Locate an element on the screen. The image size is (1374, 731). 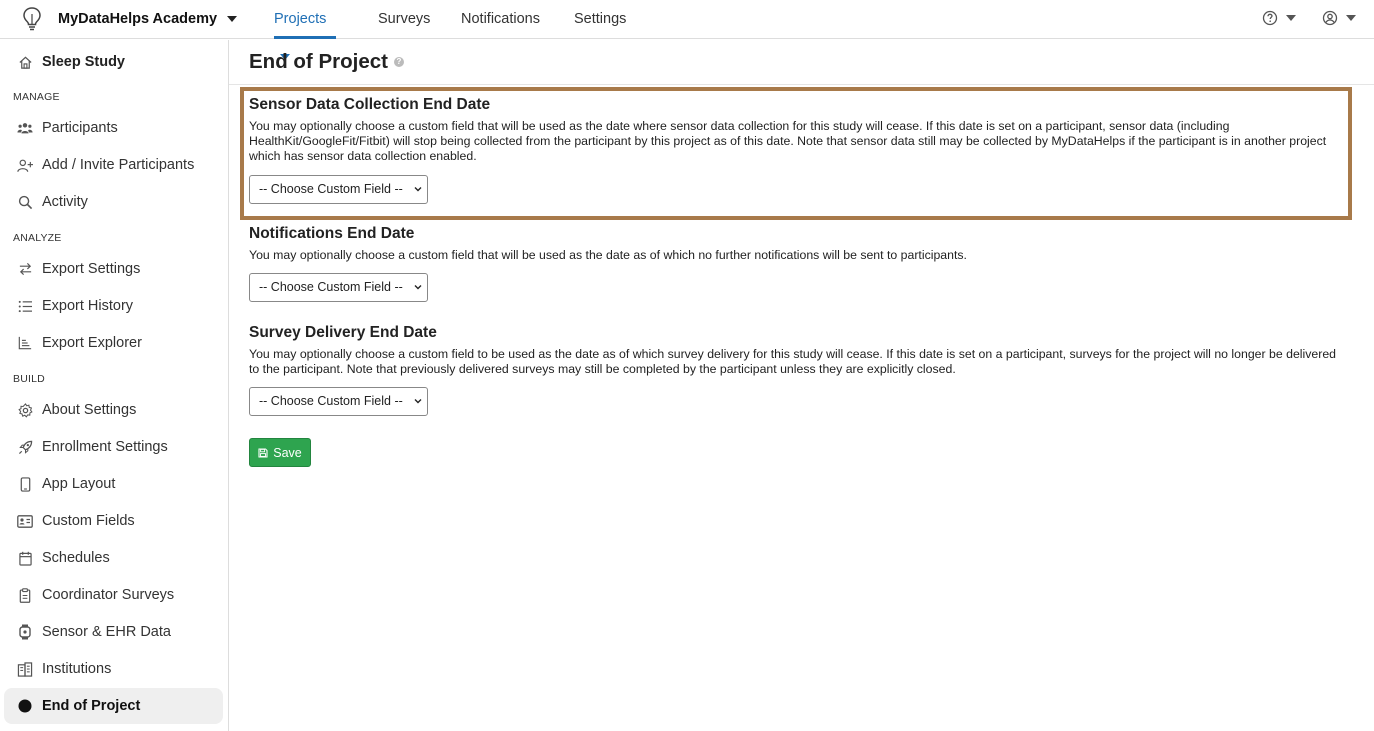
users-icon is located at coordinates (25, 128).